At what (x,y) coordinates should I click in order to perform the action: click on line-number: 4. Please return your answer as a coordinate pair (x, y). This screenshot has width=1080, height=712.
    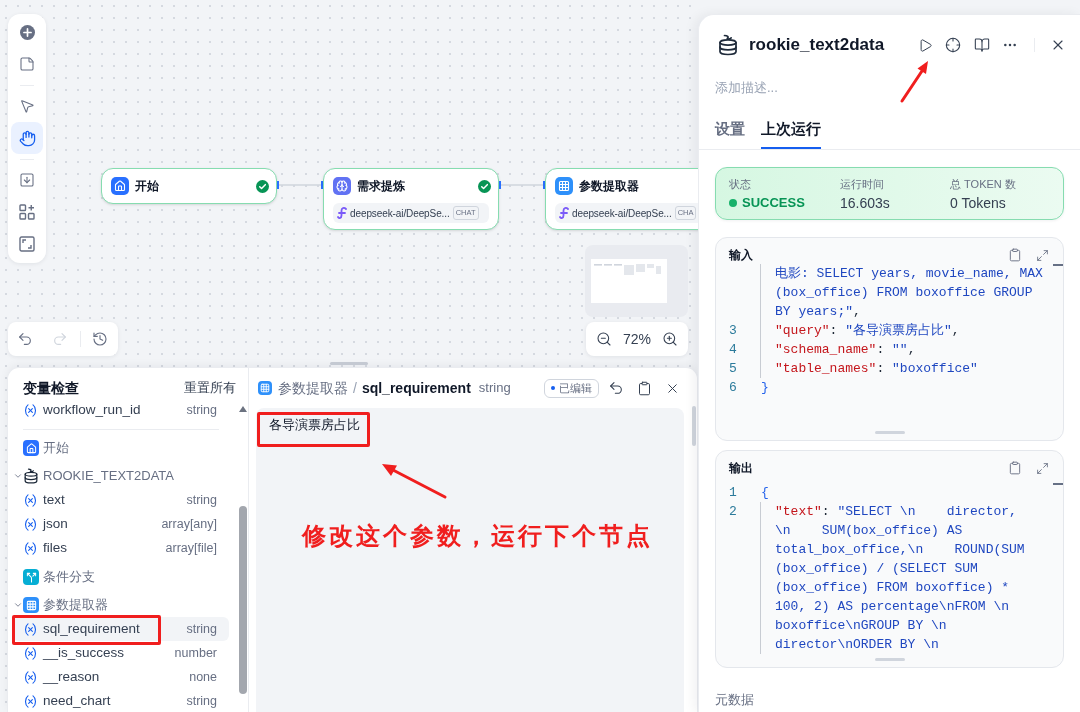
    Looking at the image, I should click on (733, 349).